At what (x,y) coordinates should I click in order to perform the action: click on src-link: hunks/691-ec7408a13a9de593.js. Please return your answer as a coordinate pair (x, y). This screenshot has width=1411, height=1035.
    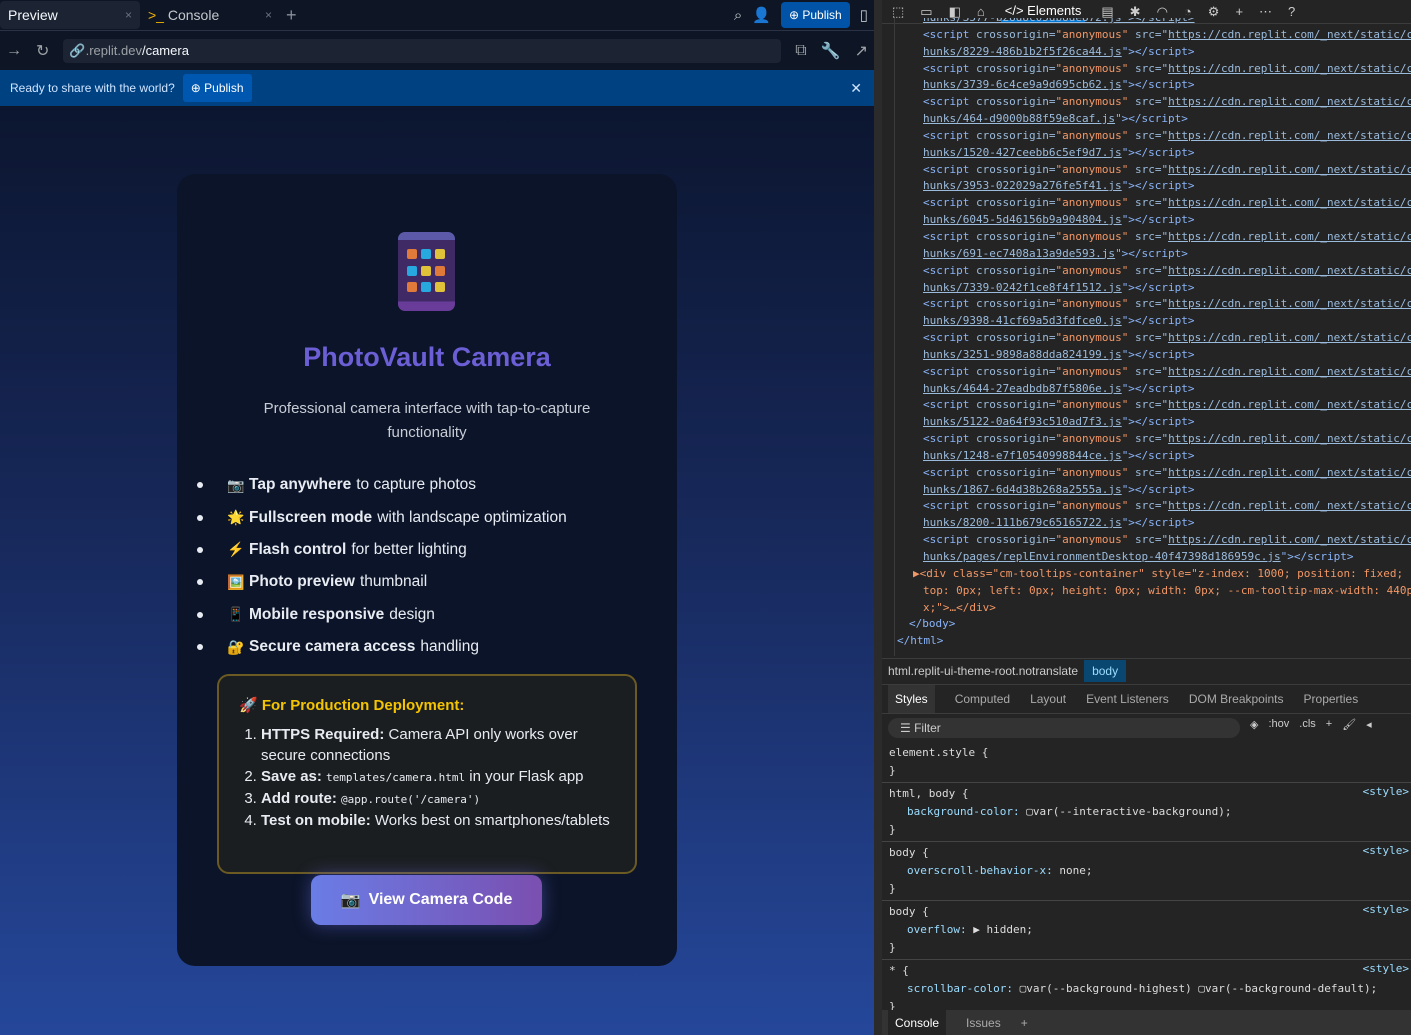
    Looking at the image, I should click on (1019, 253).